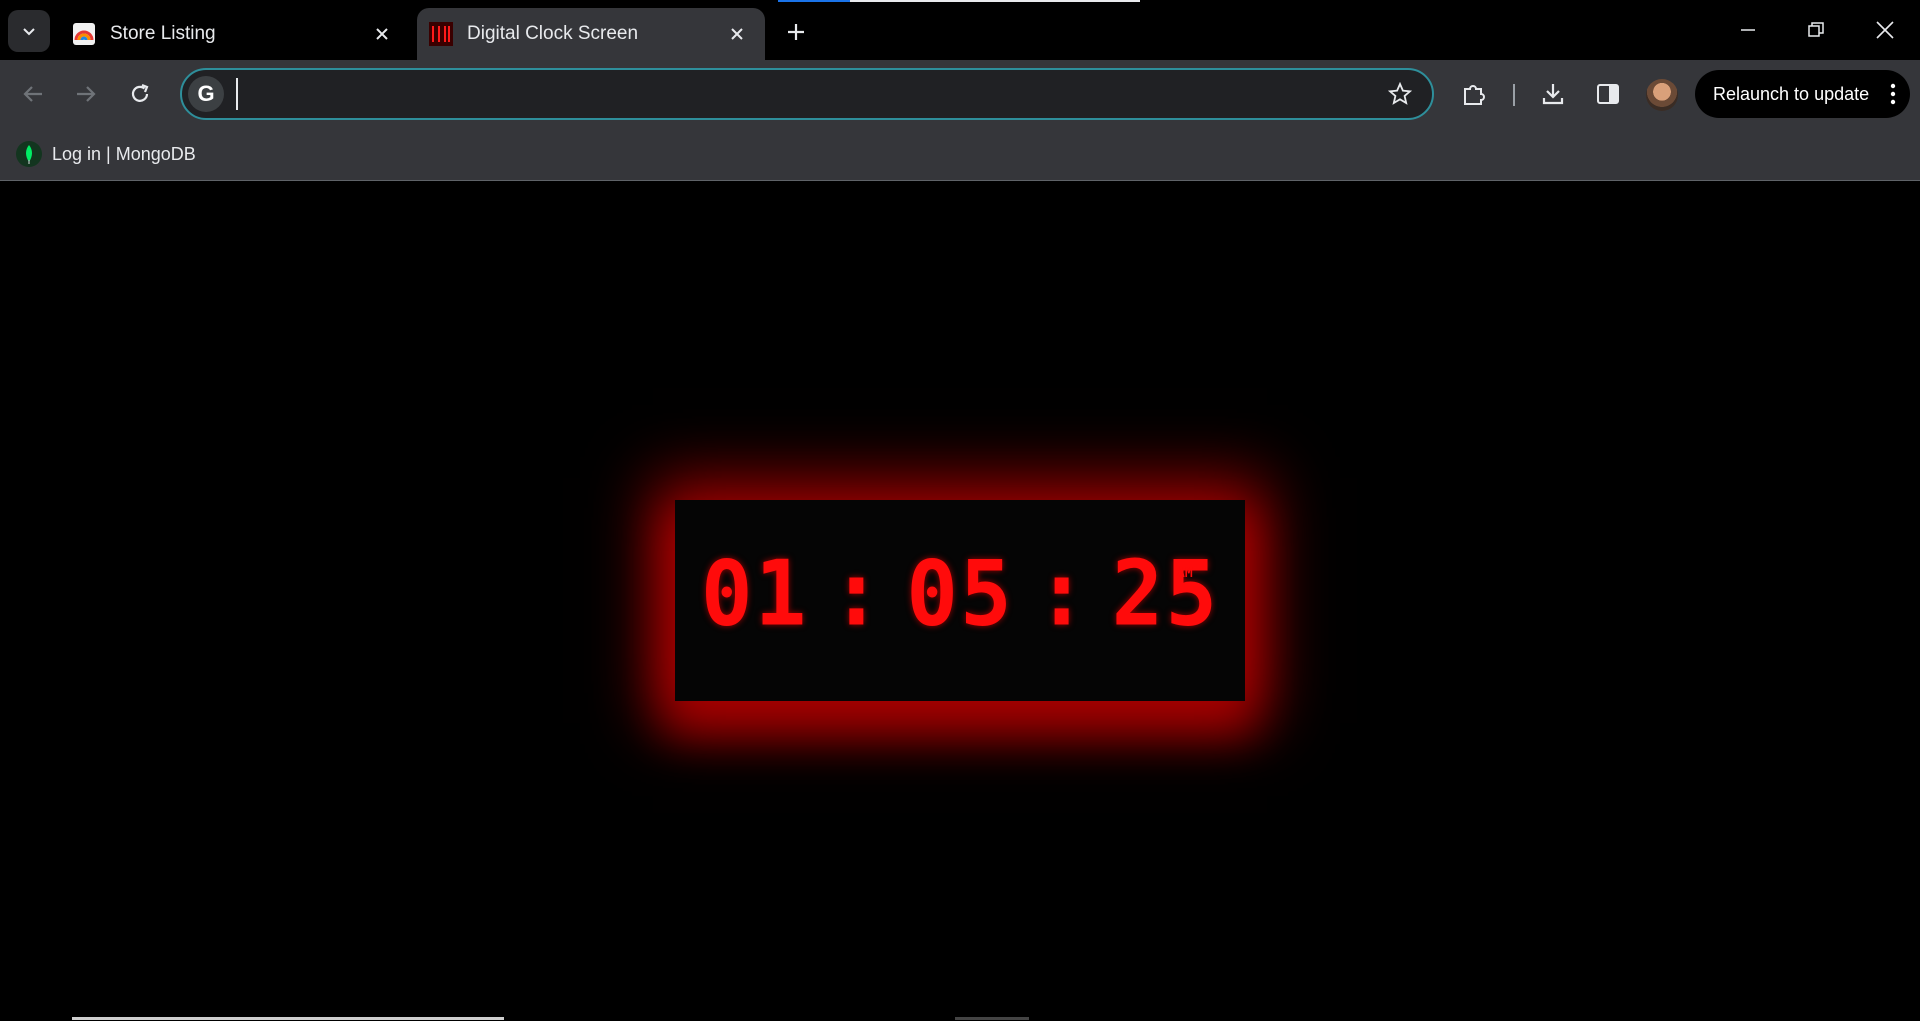 Image resolution: width=1920 pixels, height=1021 pixels. I want to click on bookmark-mongodb: Log in | MongoDB, so click(106, 154).